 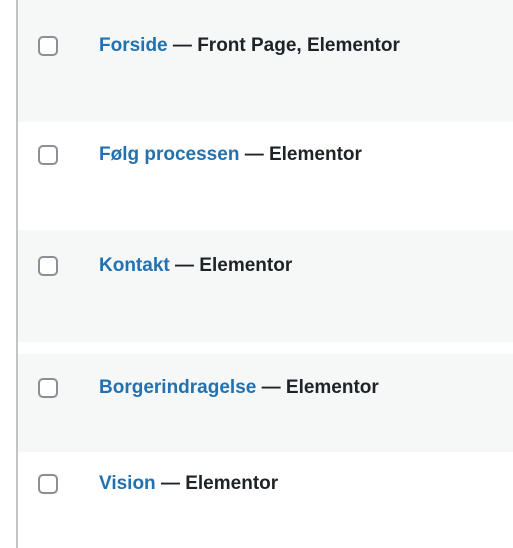 What do you see at coordinates (298, 45) in the screenshot?
I see `post-state: Front Page, Elementor` at bounding box center [298, 45].